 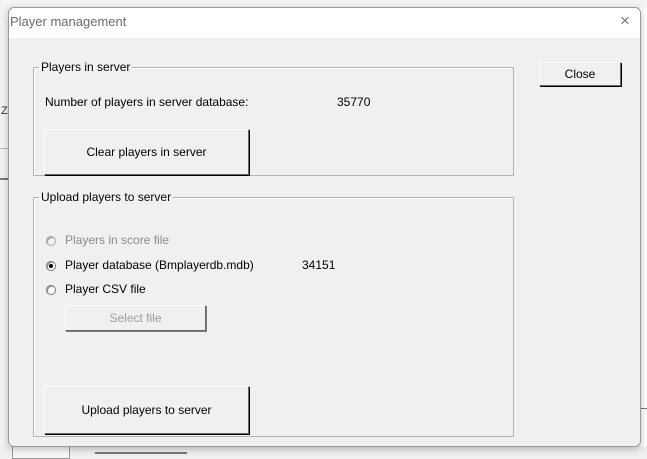 What do you see at coordinates (41, 452) in the screenshot?
I see `background-tab` at bounding box center [41, 452].